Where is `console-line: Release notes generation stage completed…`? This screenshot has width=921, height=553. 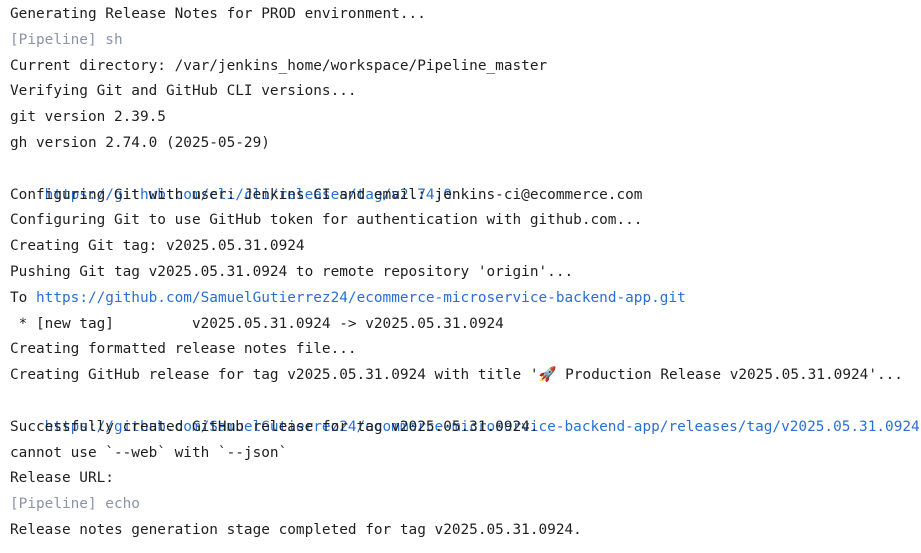
console-line: Release notes generation stage completed… is located at coordinates (296, 529).